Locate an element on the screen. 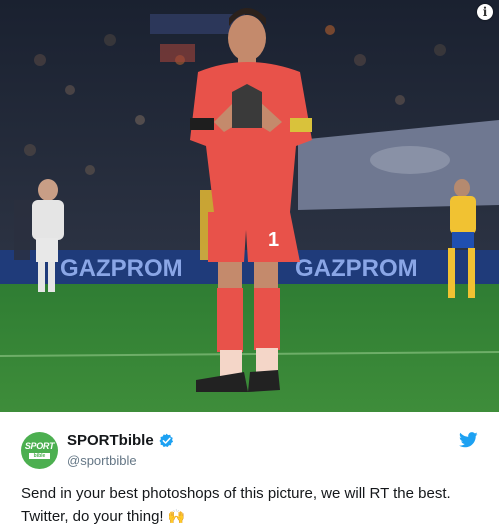 The height and width of the screenshot is (531, 499). account-avatar: SPORT bible is located at coordinates (39, 450).